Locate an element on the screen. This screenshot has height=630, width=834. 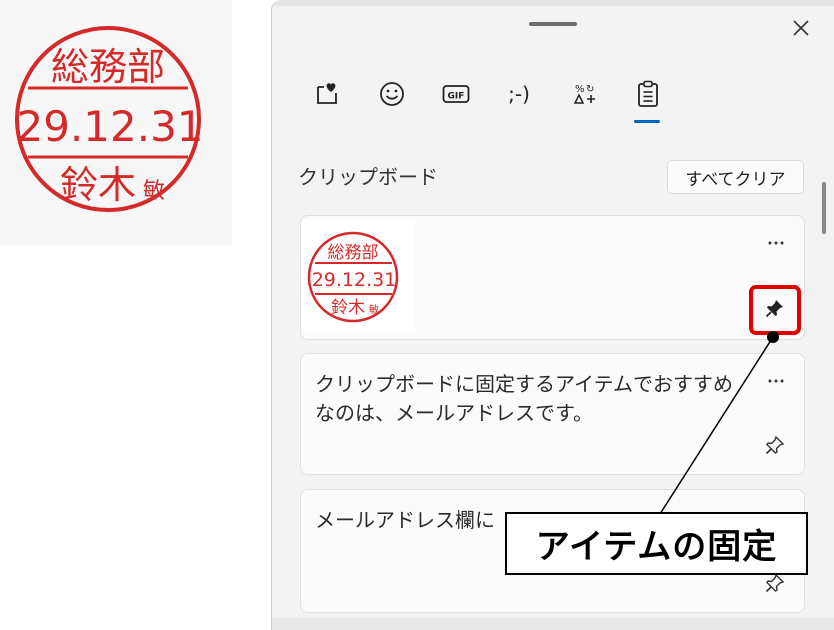
tab-selected-indicator is located at coordinates (647, 121).